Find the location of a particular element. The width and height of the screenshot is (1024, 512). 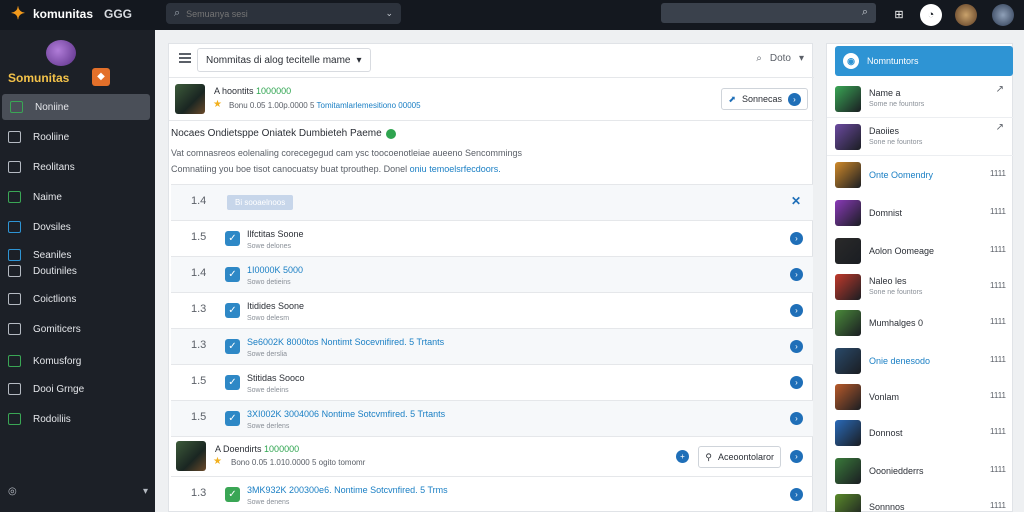

sidebar-item: Gomiticers is located at coordinates (77, 329).